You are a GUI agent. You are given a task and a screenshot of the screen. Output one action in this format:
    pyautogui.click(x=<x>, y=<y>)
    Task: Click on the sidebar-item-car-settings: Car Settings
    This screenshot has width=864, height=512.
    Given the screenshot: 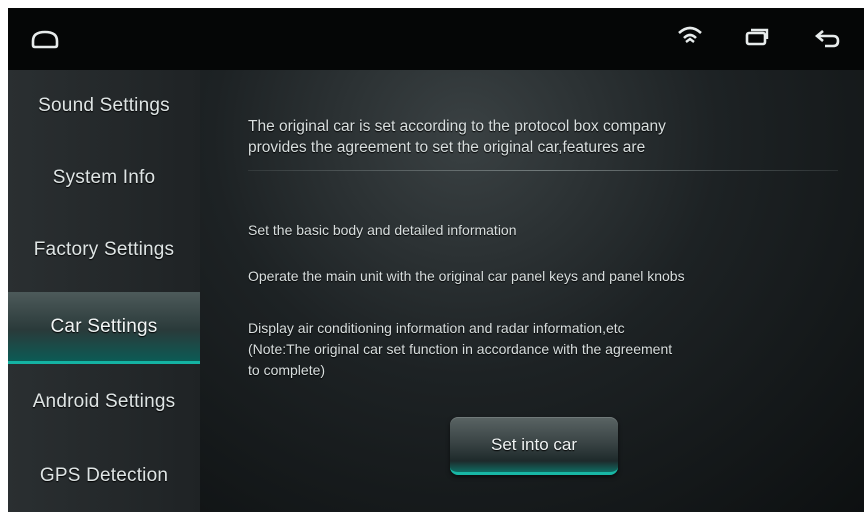 What is the action you would take?
    pyautogui.click(x=104, y=328)
    